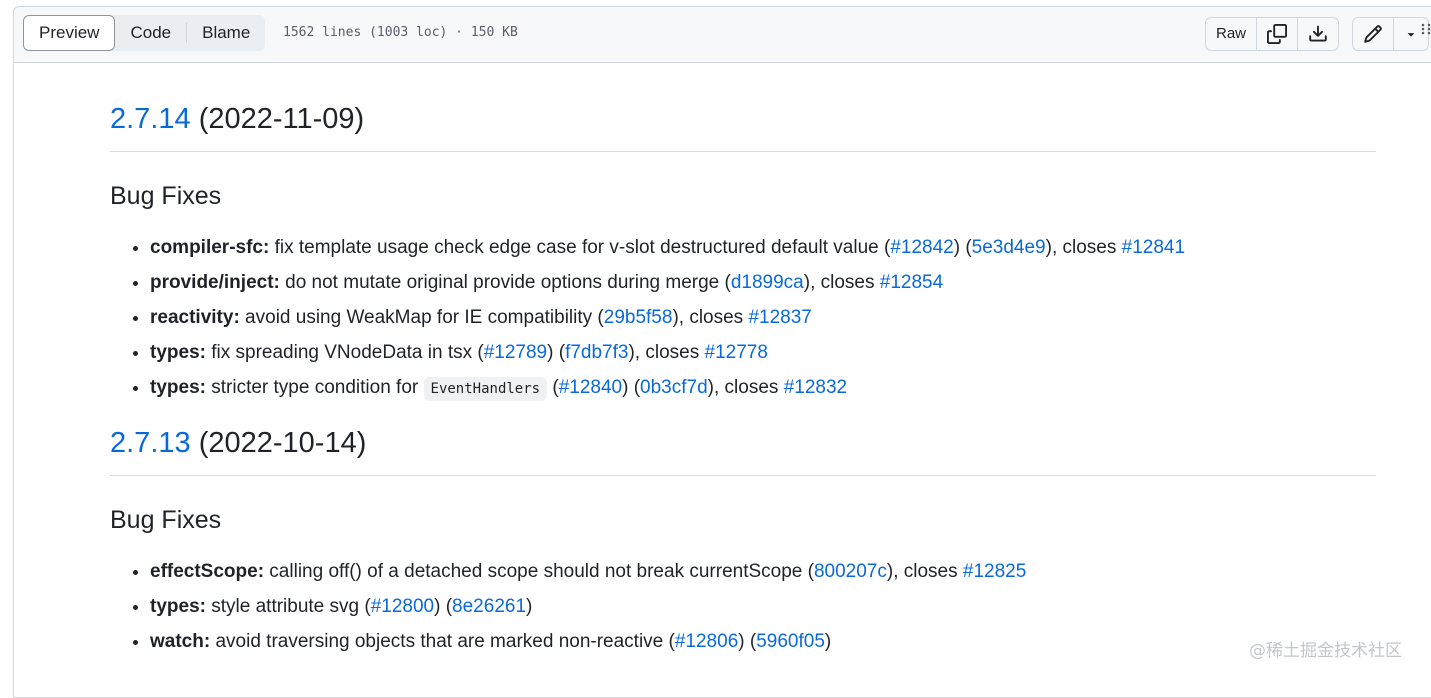 This screenshot has height=698, width=1431. Describe the element at coordinates (736, 352) in the screenshot. I see `issue-link: #12778` at that location.